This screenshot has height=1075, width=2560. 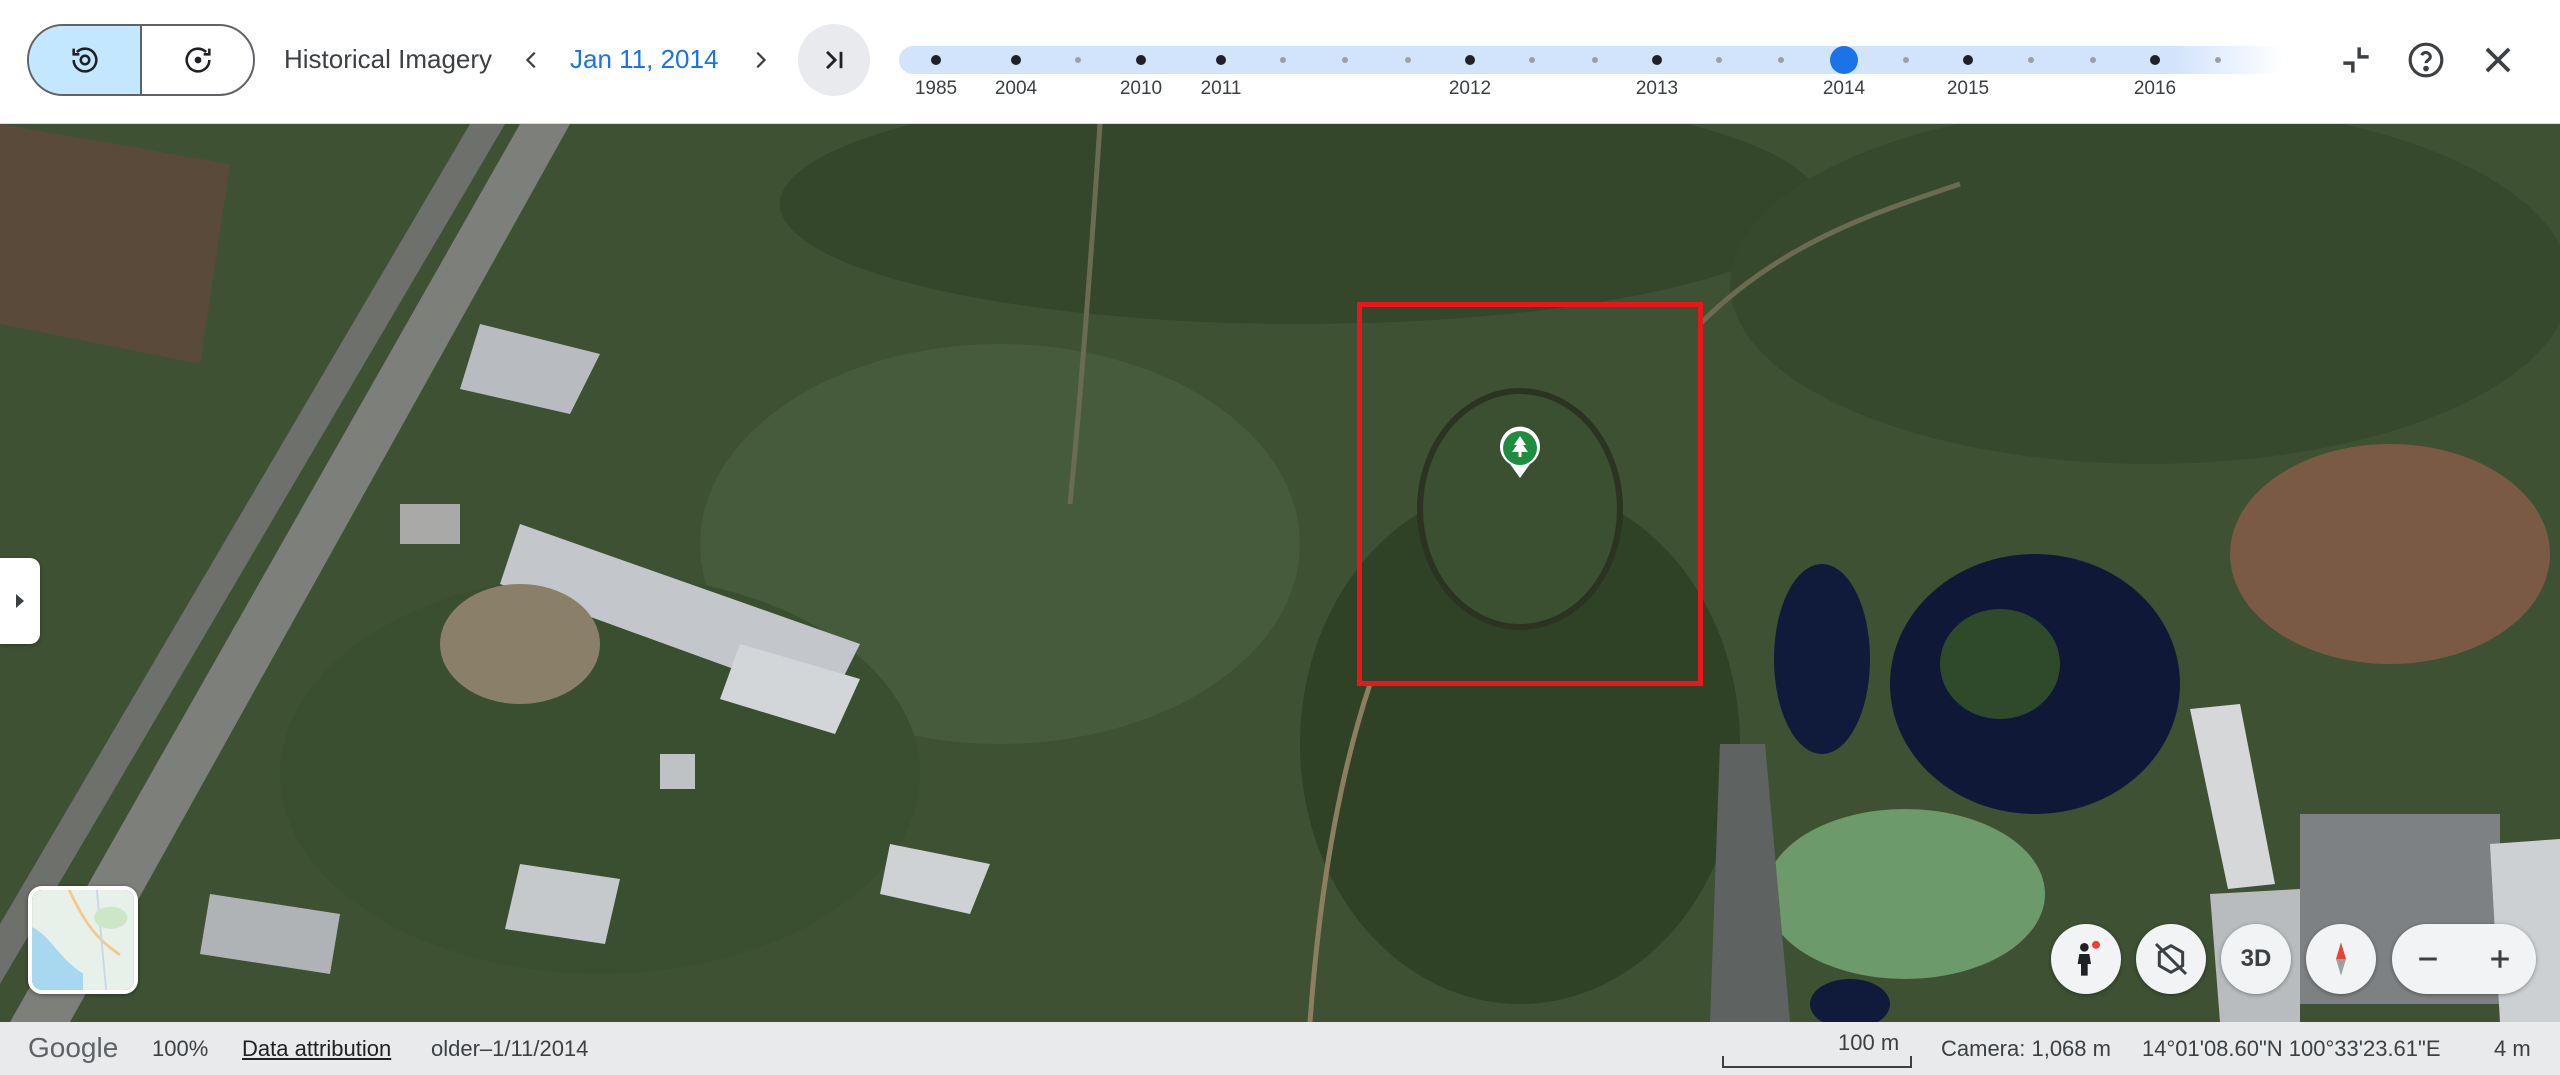 I want to click on data-attribution-link: Data attribution, so click(x=316, y=1049).